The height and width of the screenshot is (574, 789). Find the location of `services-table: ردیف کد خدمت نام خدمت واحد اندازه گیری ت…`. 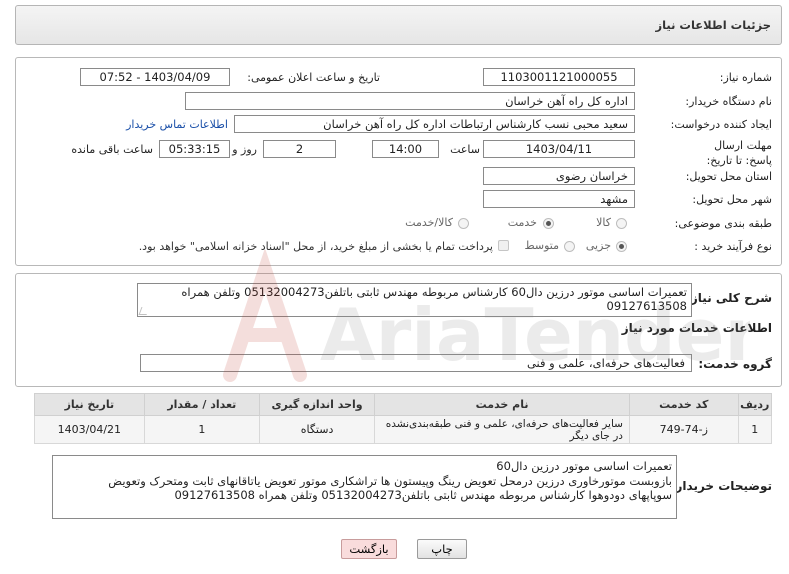

services-table: ردیف کد خدمت نام خدمت واحد اندازه گیری ت… is located at coordinates (403, 418).